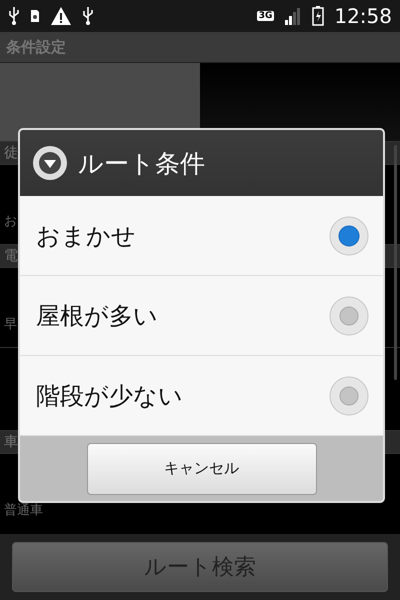 Image resolution: width=400 pixels, height=600 pixels. Describe the element at coordinates (35, 16) in the screenshot. I see `sd-card-icon` at that location.